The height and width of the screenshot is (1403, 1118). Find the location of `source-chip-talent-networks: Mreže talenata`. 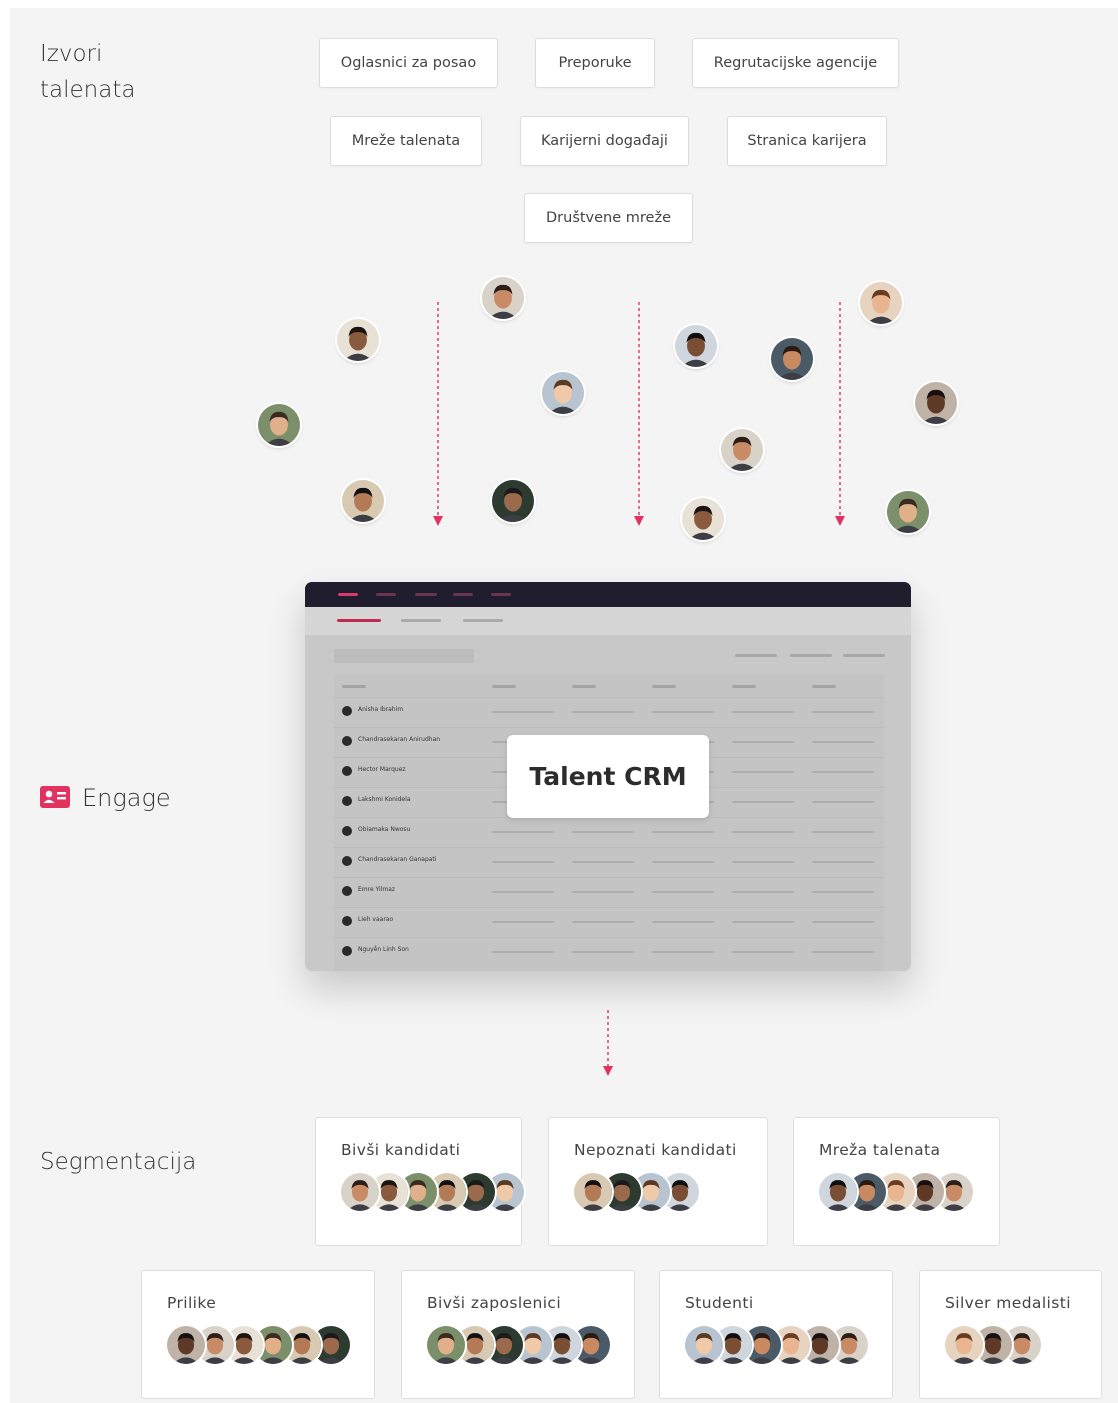

source-chip-talent-networks: Mreže talenata is located at coordinates (406, 141).